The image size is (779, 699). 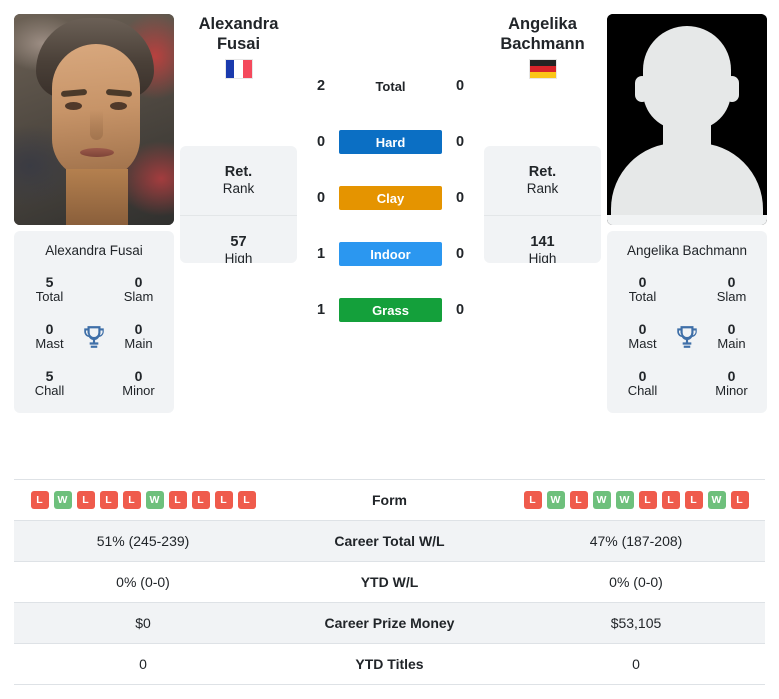 I want to click on left-titles-minor: 0 Minor, so click(x=138, y=383).